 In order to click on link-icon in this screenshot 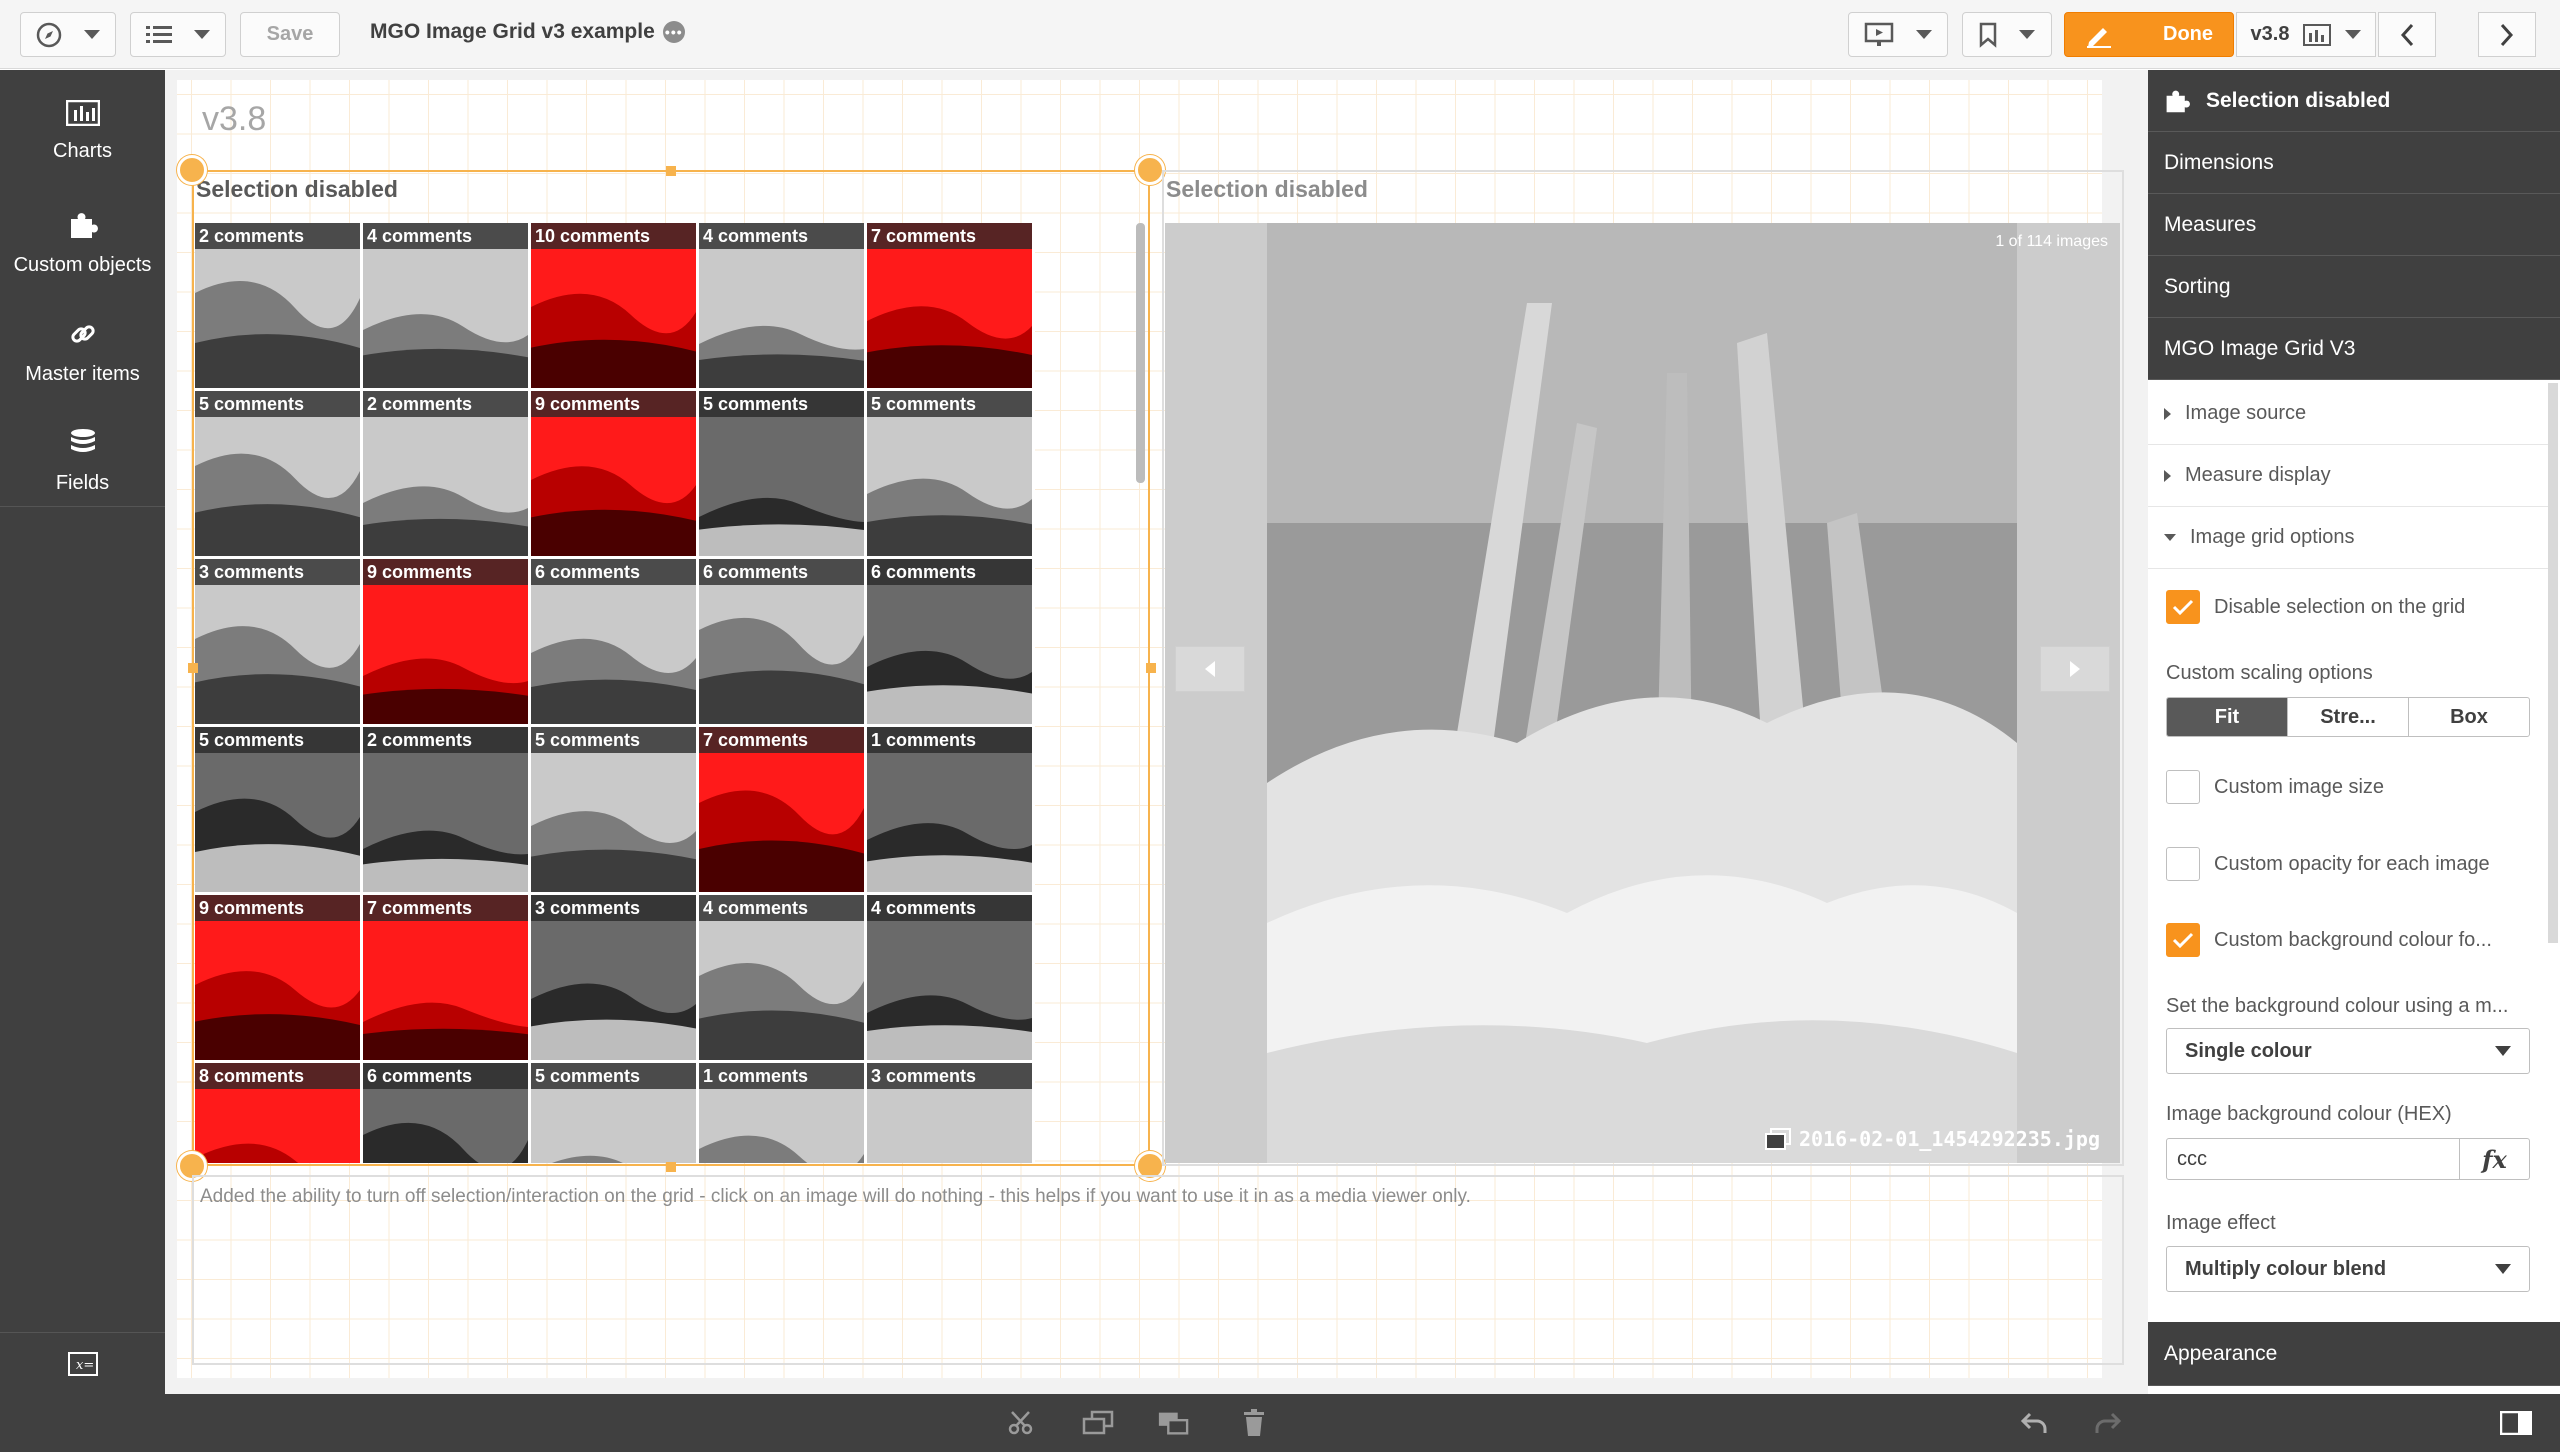, I will do `click(82, 334)`.